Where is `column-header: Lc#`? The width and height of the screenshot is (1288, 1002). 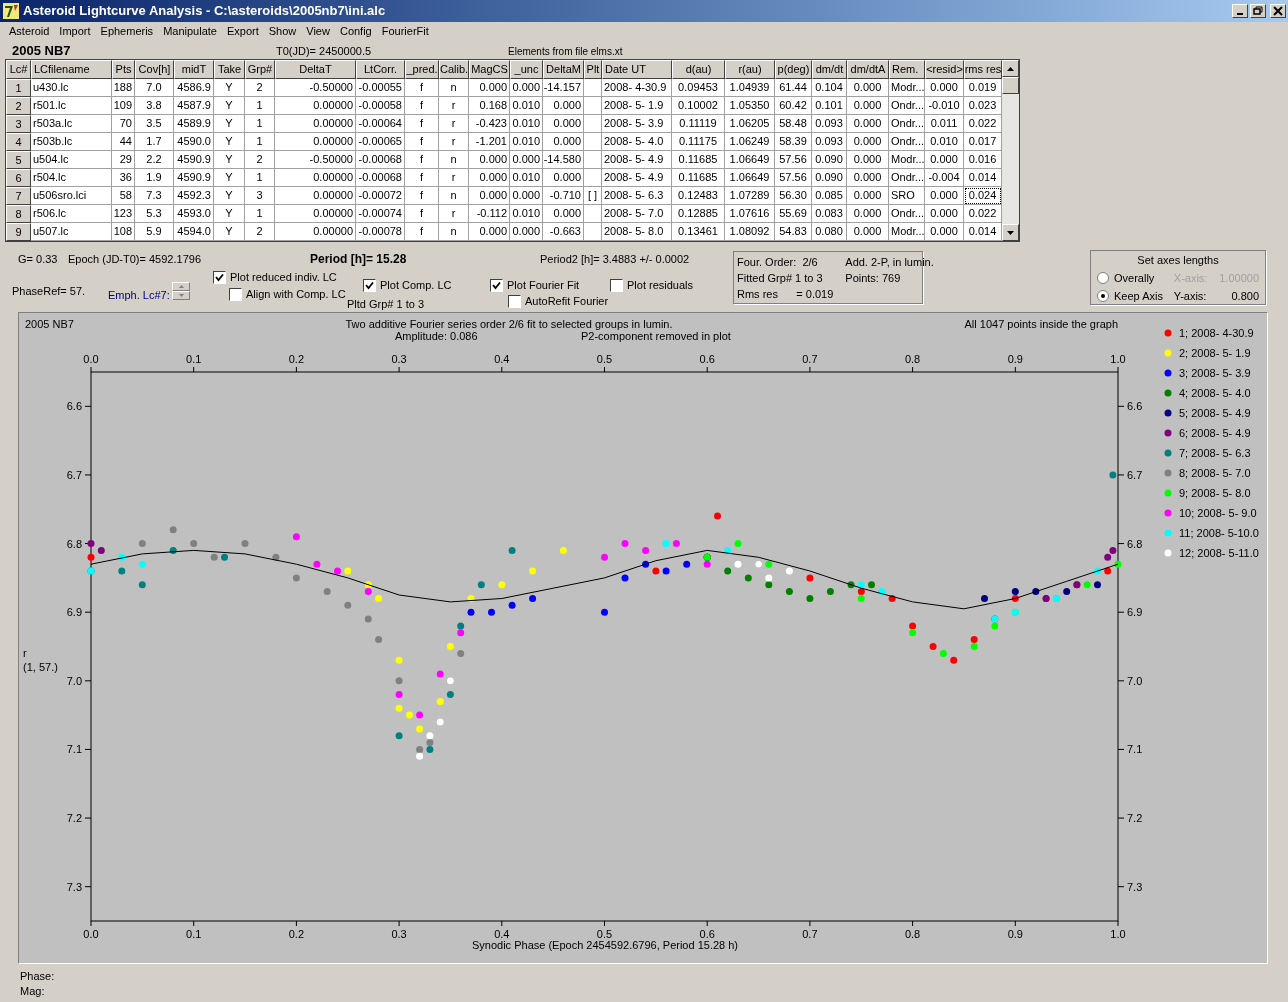 column-header: Lc# is located at coordinates (18, 69).